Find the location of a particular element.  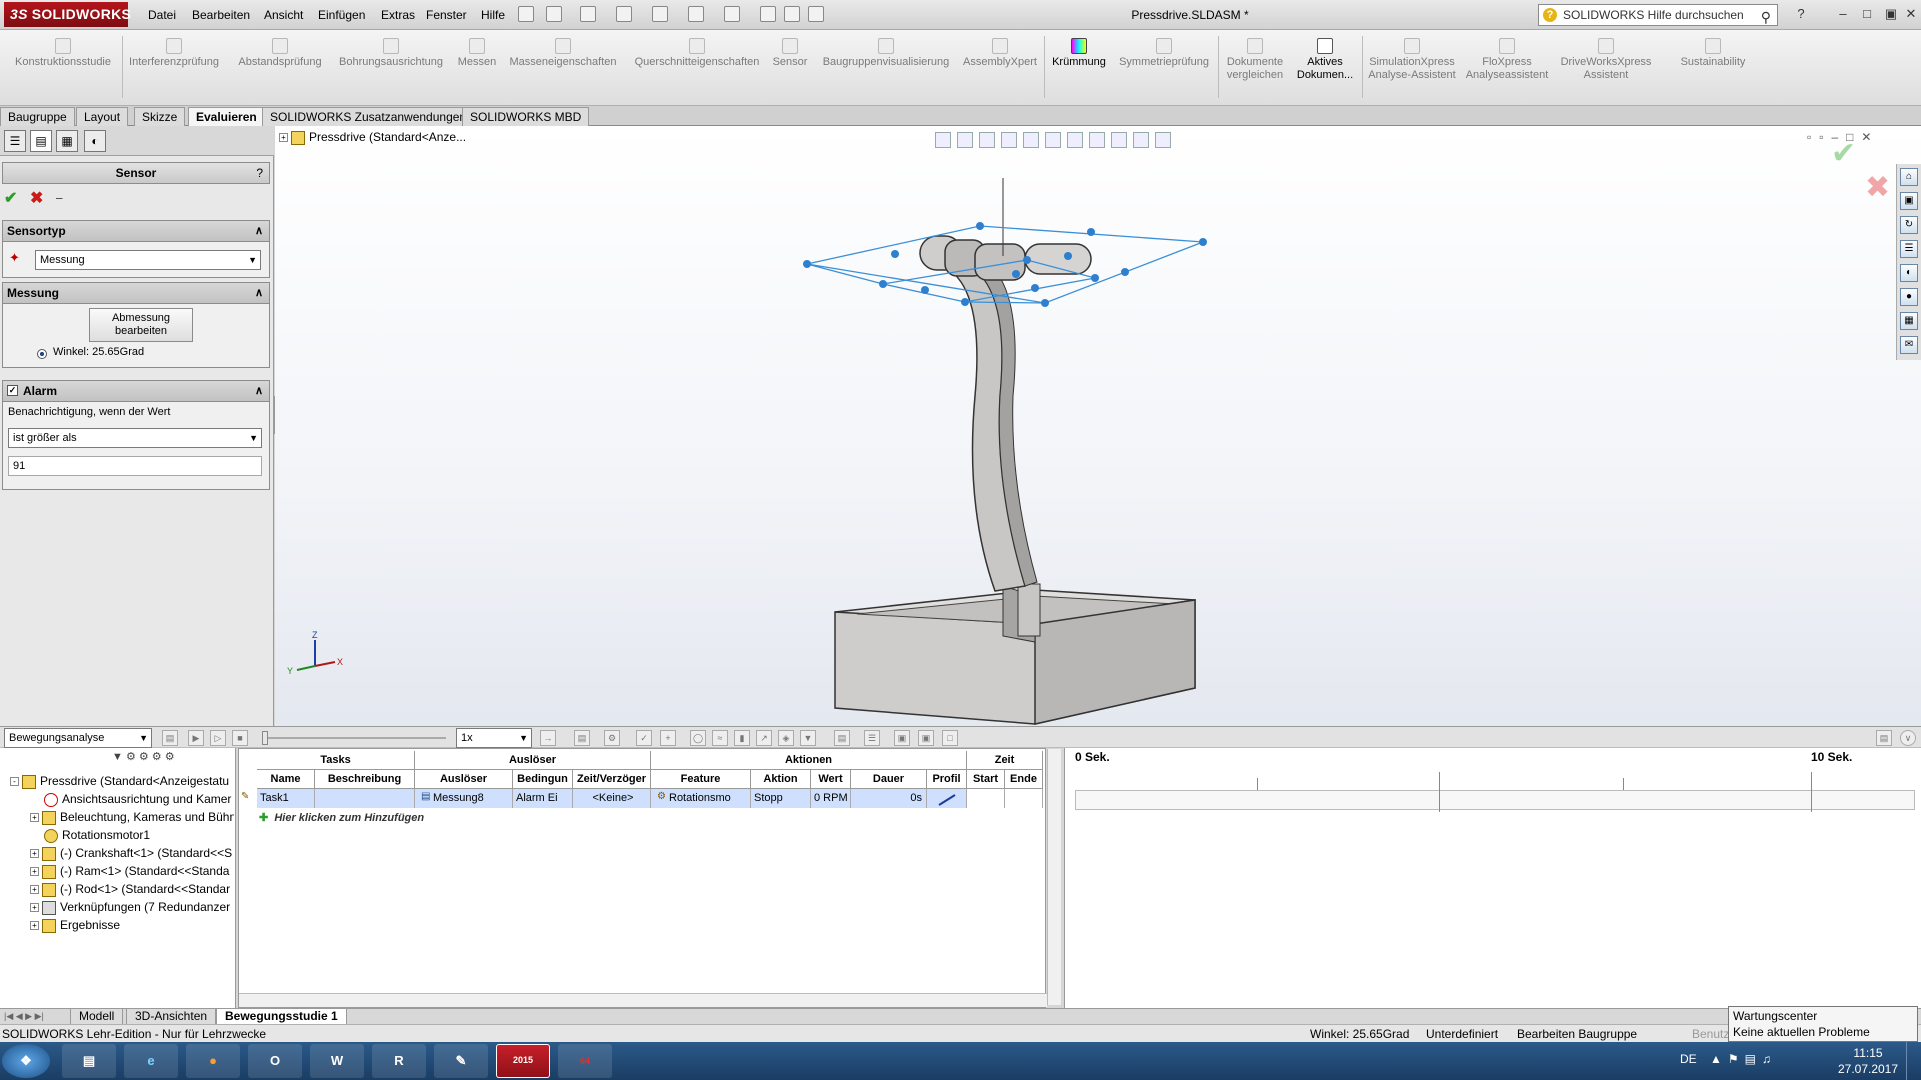

playback-slider-handle is located at coordinates (265, 738).